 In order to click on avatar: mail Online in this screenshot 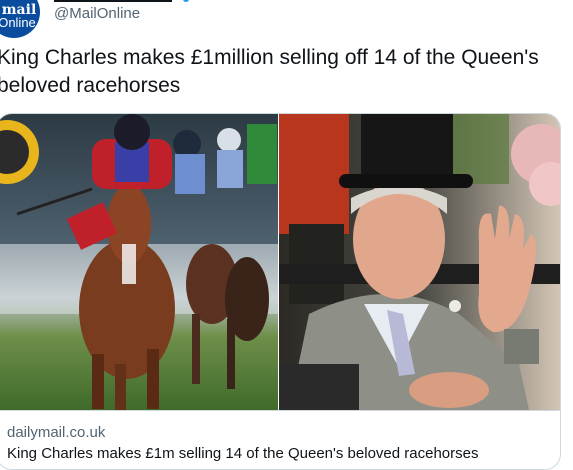, I will do `click(20, 19)`.